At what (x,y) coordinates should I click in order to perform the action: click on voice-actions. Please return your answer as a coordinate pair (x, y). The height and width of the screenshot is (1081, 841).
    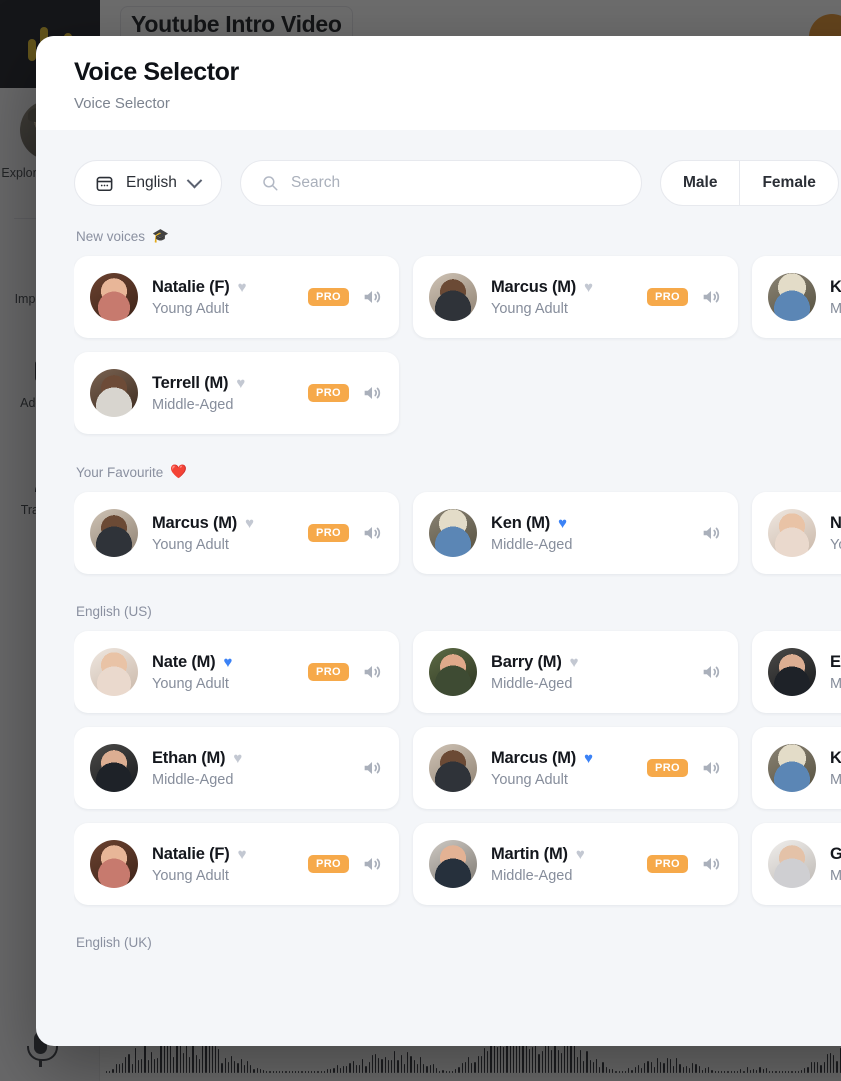
    Looking at the image, I should click on (372, 768).